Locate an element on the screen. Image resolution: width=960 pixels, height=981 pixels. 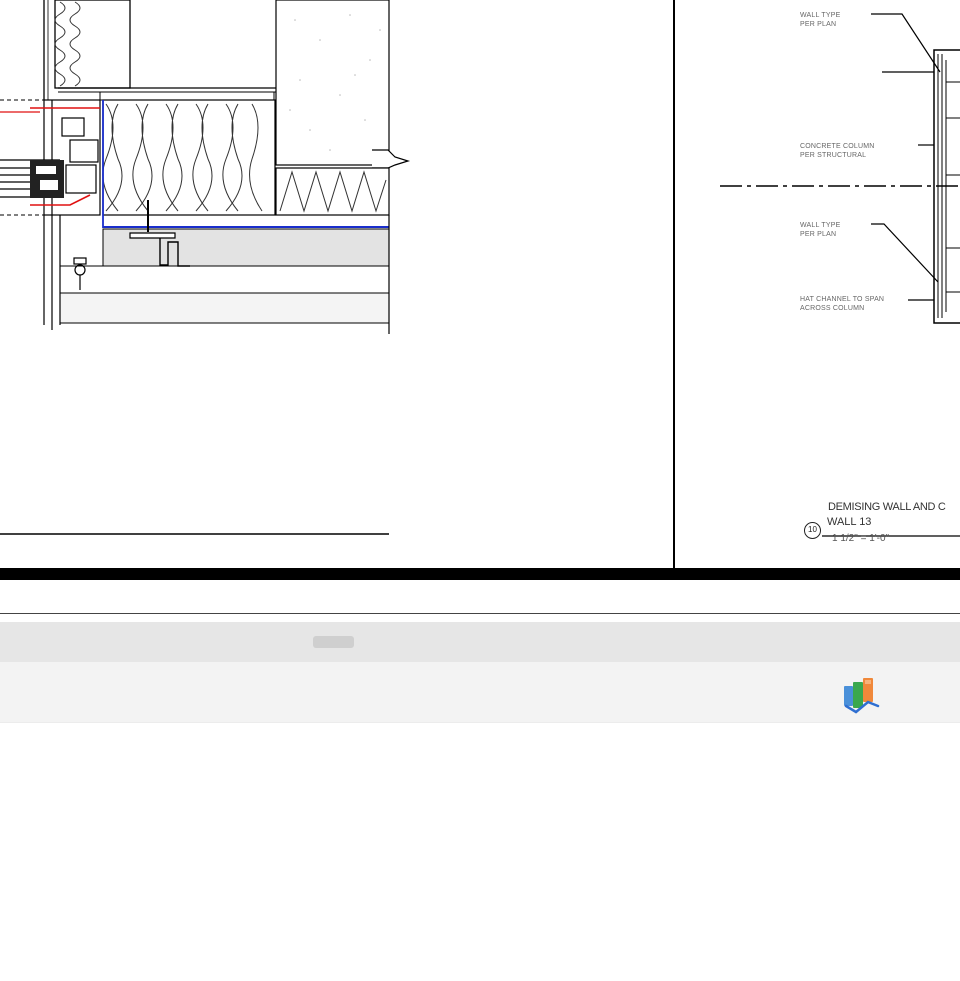
building-model-icon is located at coordinates (863, 696).